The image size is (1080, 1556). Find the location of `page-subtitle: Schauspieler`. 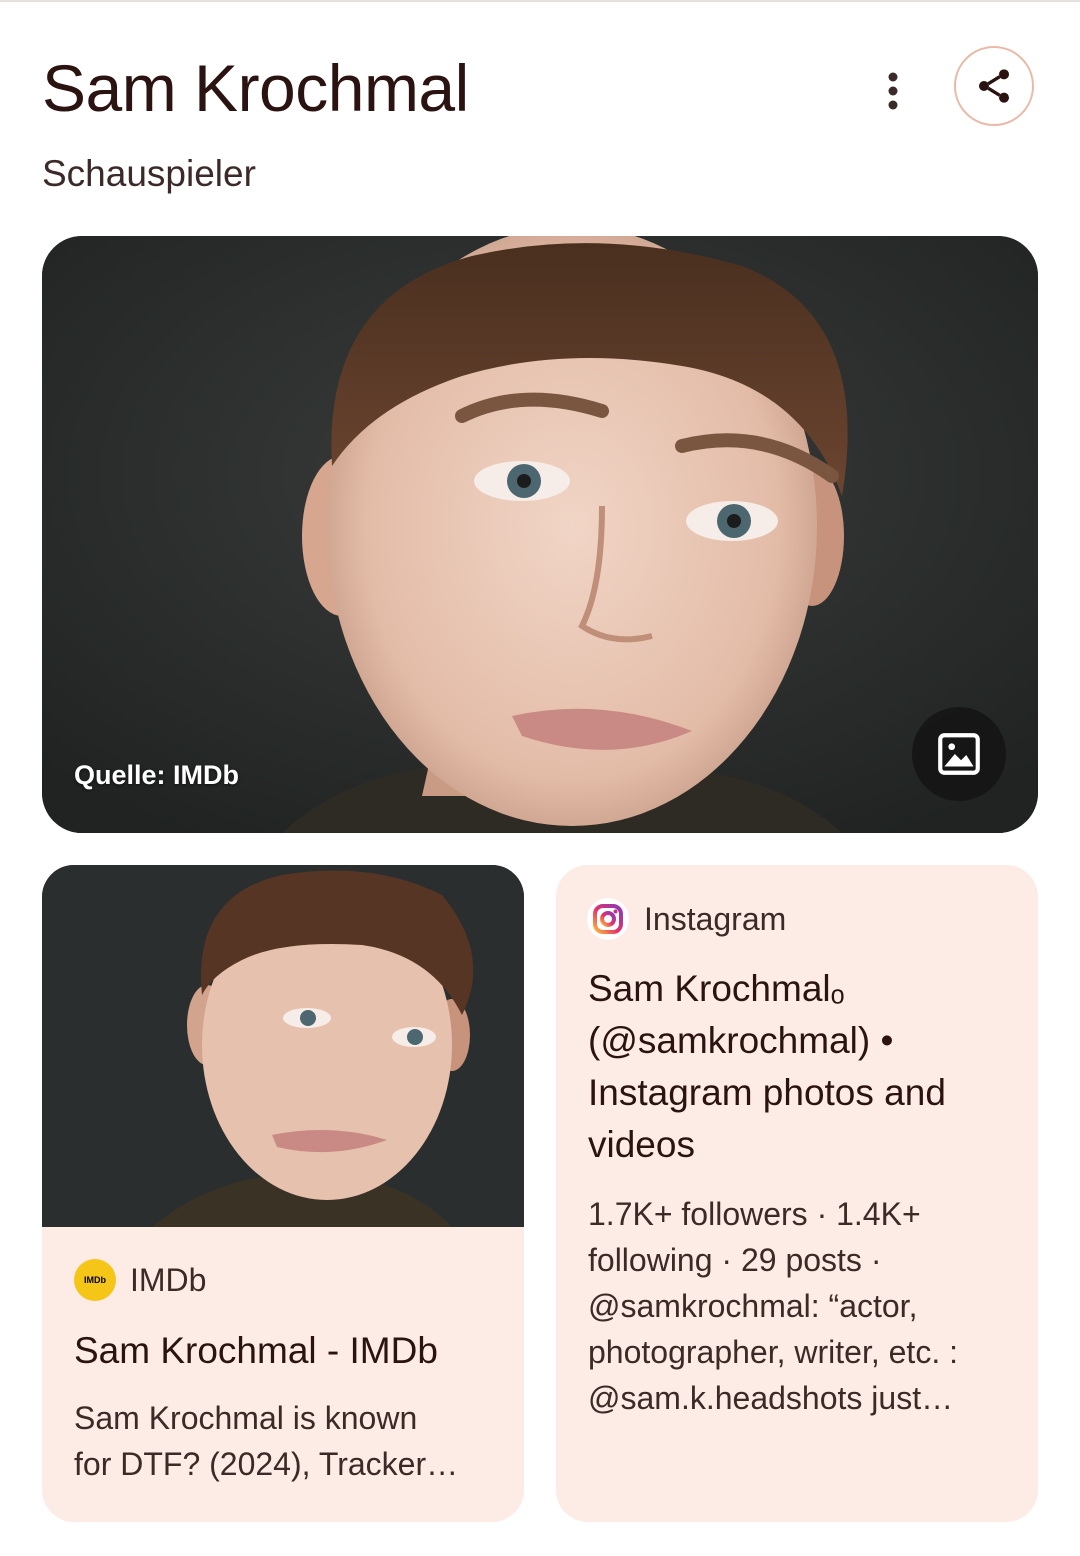

page-subtitle: Schauspieler is located at coordinates (149, 173).